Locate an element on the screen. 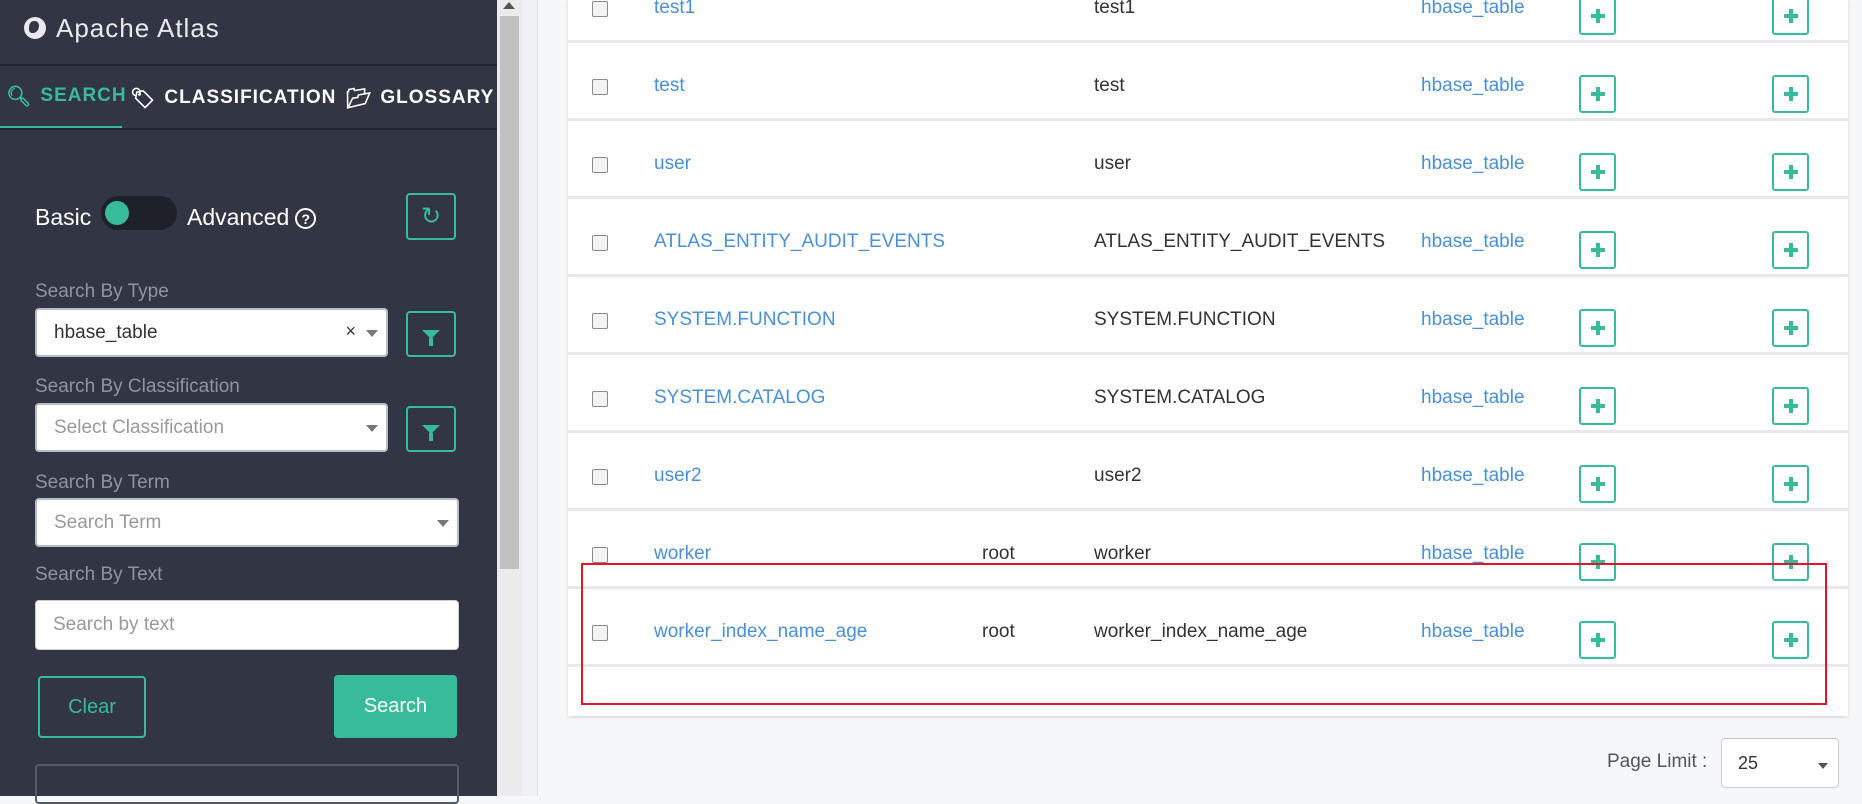  table-row: test test hbase_table is located at coordinates (1208, 83).